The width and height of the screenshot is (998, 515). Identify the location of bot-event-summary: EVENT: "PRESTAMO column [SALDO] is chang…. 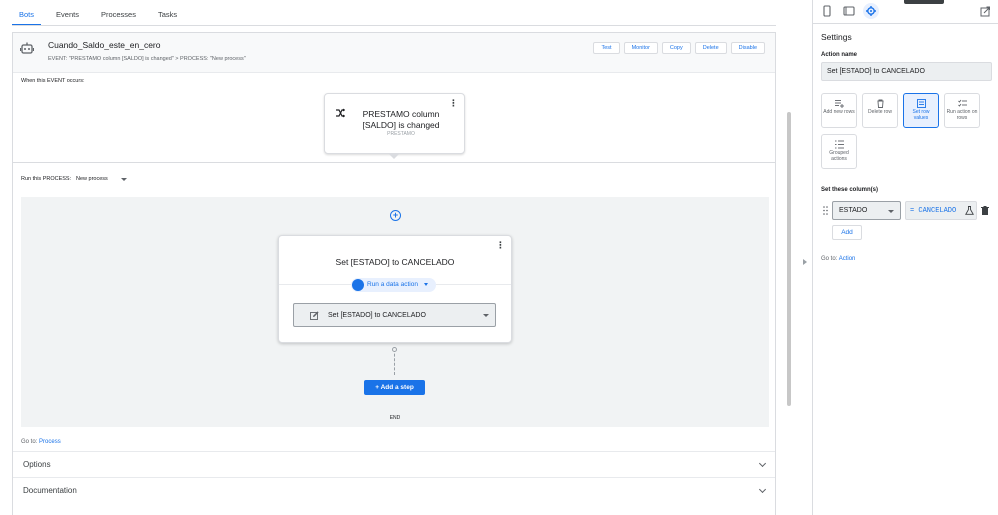
(147, 59).